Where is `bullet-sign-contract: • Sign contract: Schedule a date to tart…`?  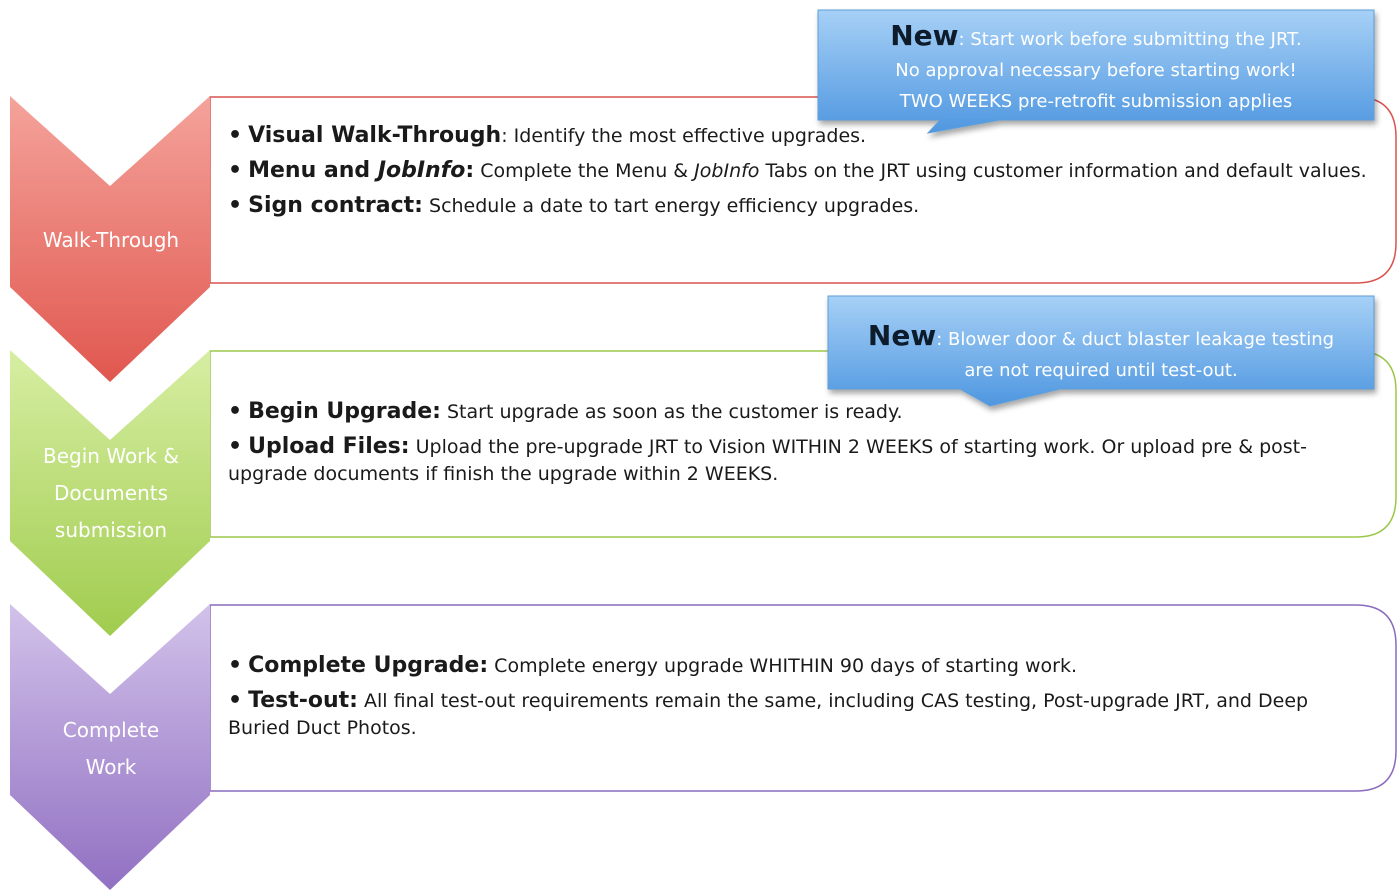
bullet-sign-contract: • Sign contract: Schedule a date to tart… is located at coordinates (574, 205).